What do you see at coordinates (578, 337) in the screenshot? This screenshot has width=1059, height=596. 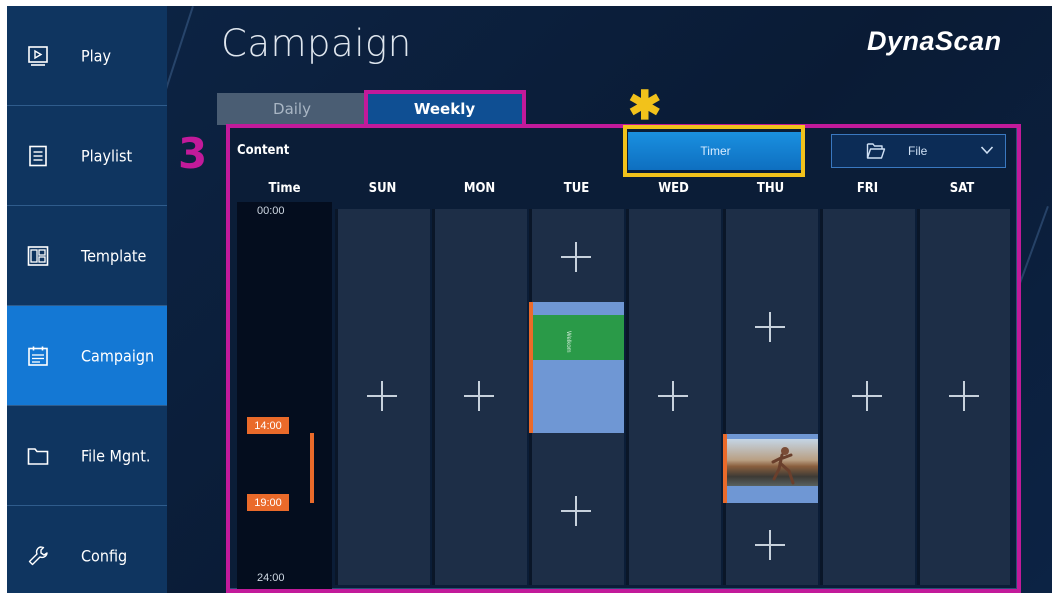 I see `content-thumbnail-welkom: Welkom` at bounding box center [578, 337].